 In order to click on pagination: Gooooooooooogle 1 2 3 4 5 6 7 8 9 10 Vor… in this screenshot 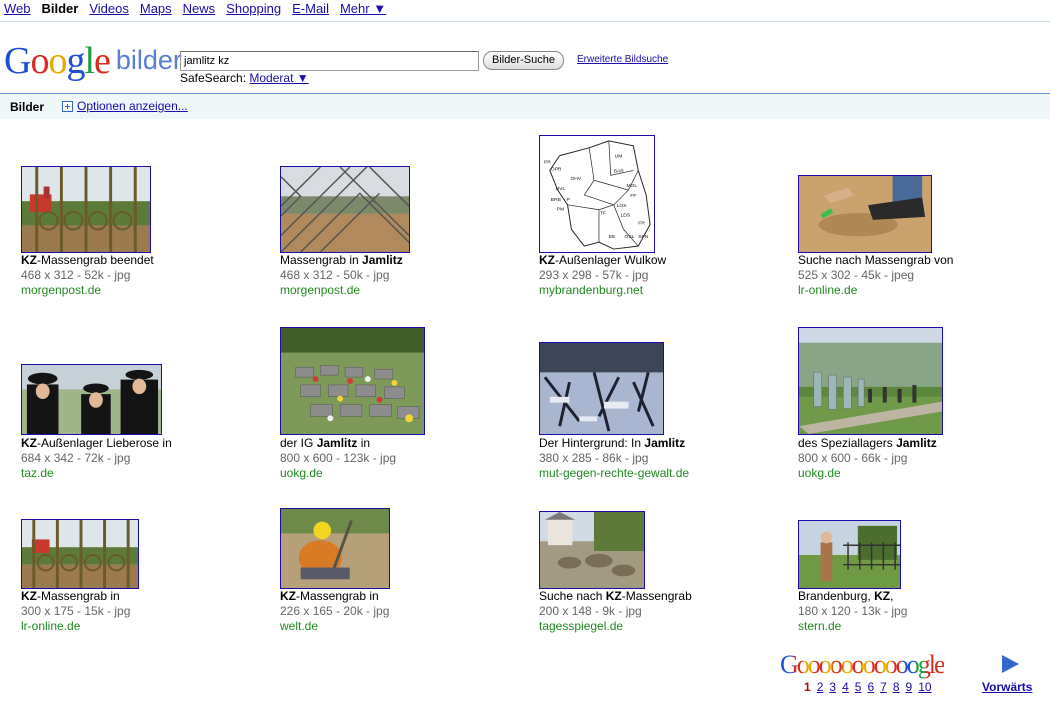, I will do `click(906, 672)`.